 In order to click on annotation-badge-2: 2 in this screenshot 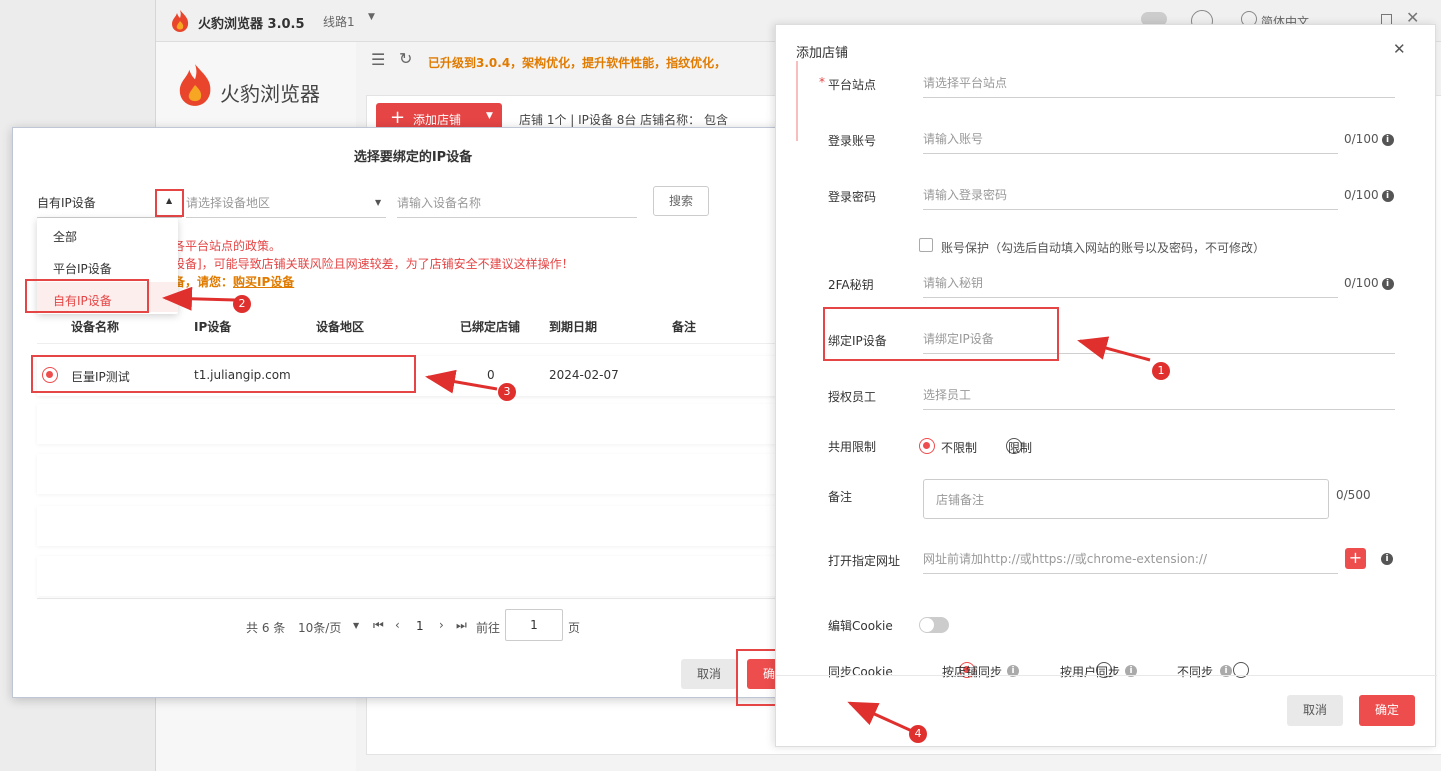, I will do `click(242, 304)`.